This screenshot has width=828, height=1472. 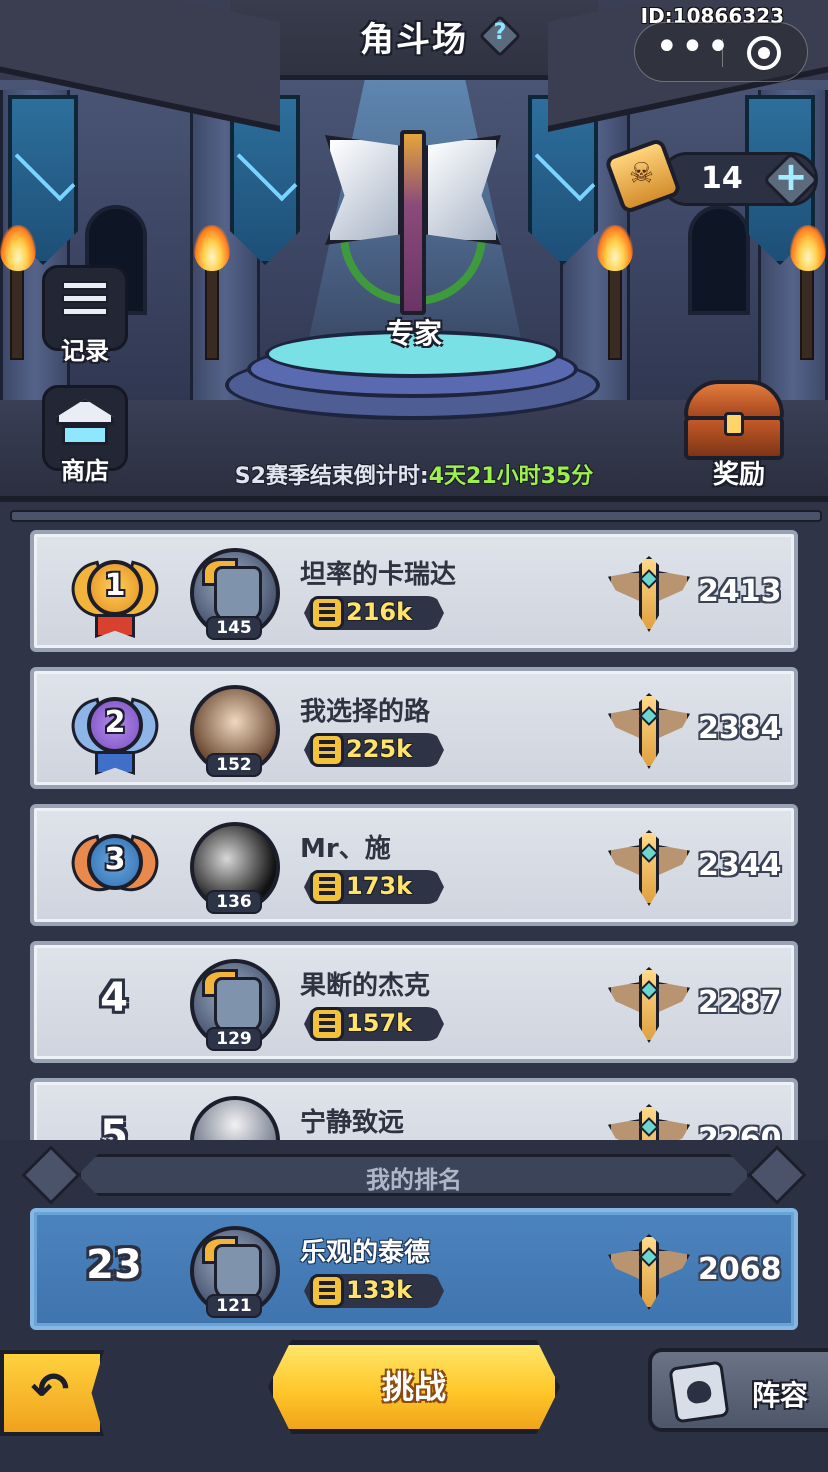 What do you see at coordinates (414, 728) in the screenshot?
I see `ranking-row: 2 152 我选择的路 225k 2384` at bounding box center [414, 728].